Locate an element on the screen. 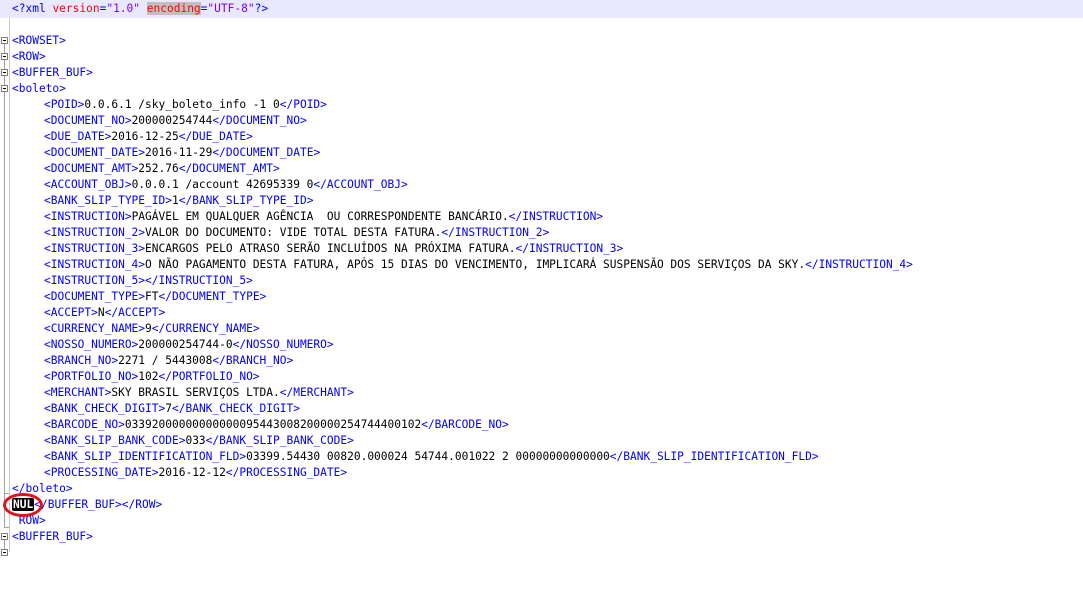  field-value: 252.76 is located at coordinates (158, 168).